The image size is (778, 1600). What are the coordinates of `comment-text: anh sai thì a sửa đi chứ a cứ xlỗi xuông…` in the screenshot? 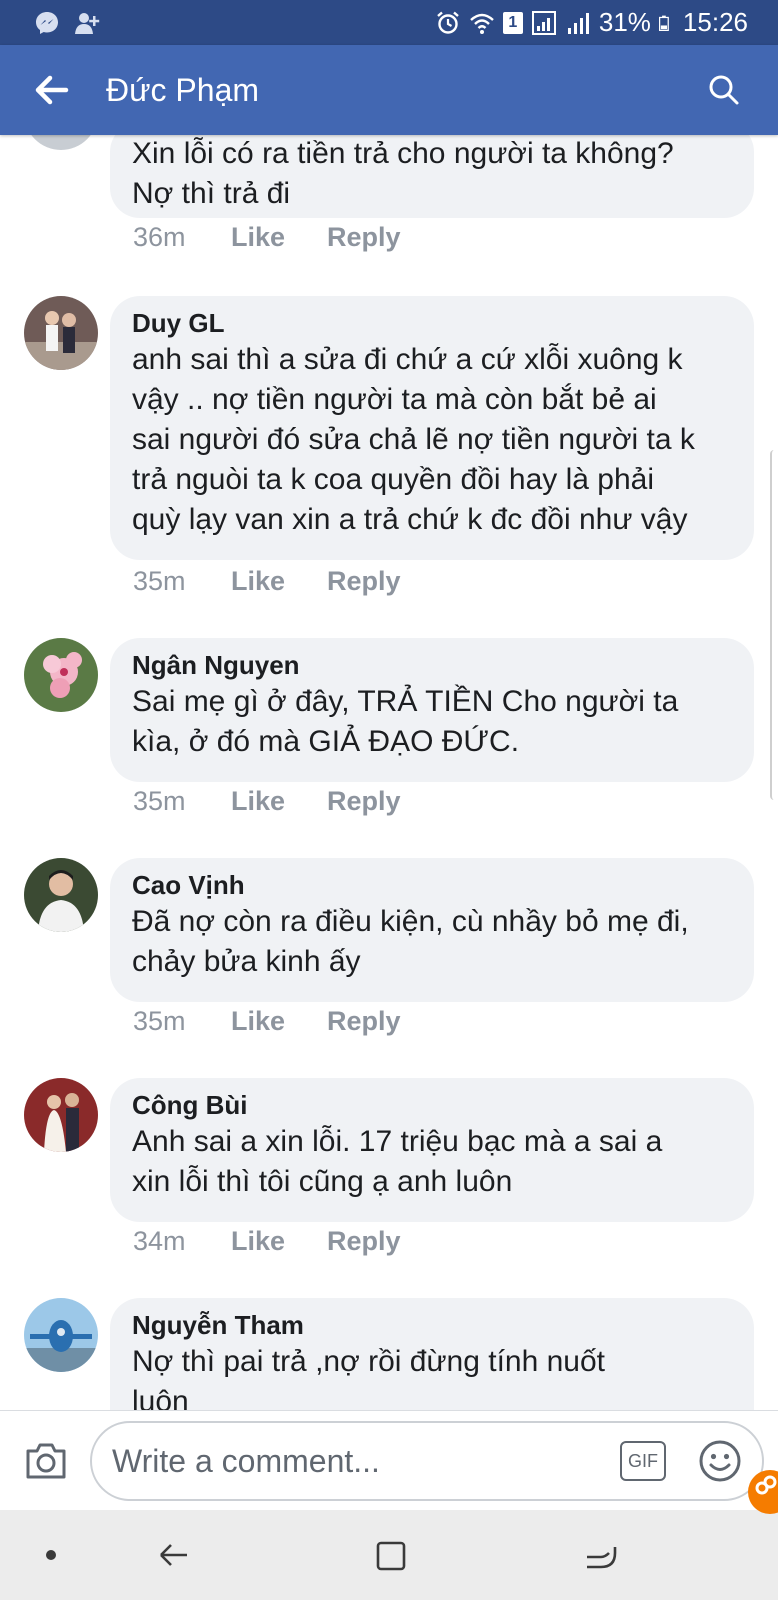 It's located at (413, 439).